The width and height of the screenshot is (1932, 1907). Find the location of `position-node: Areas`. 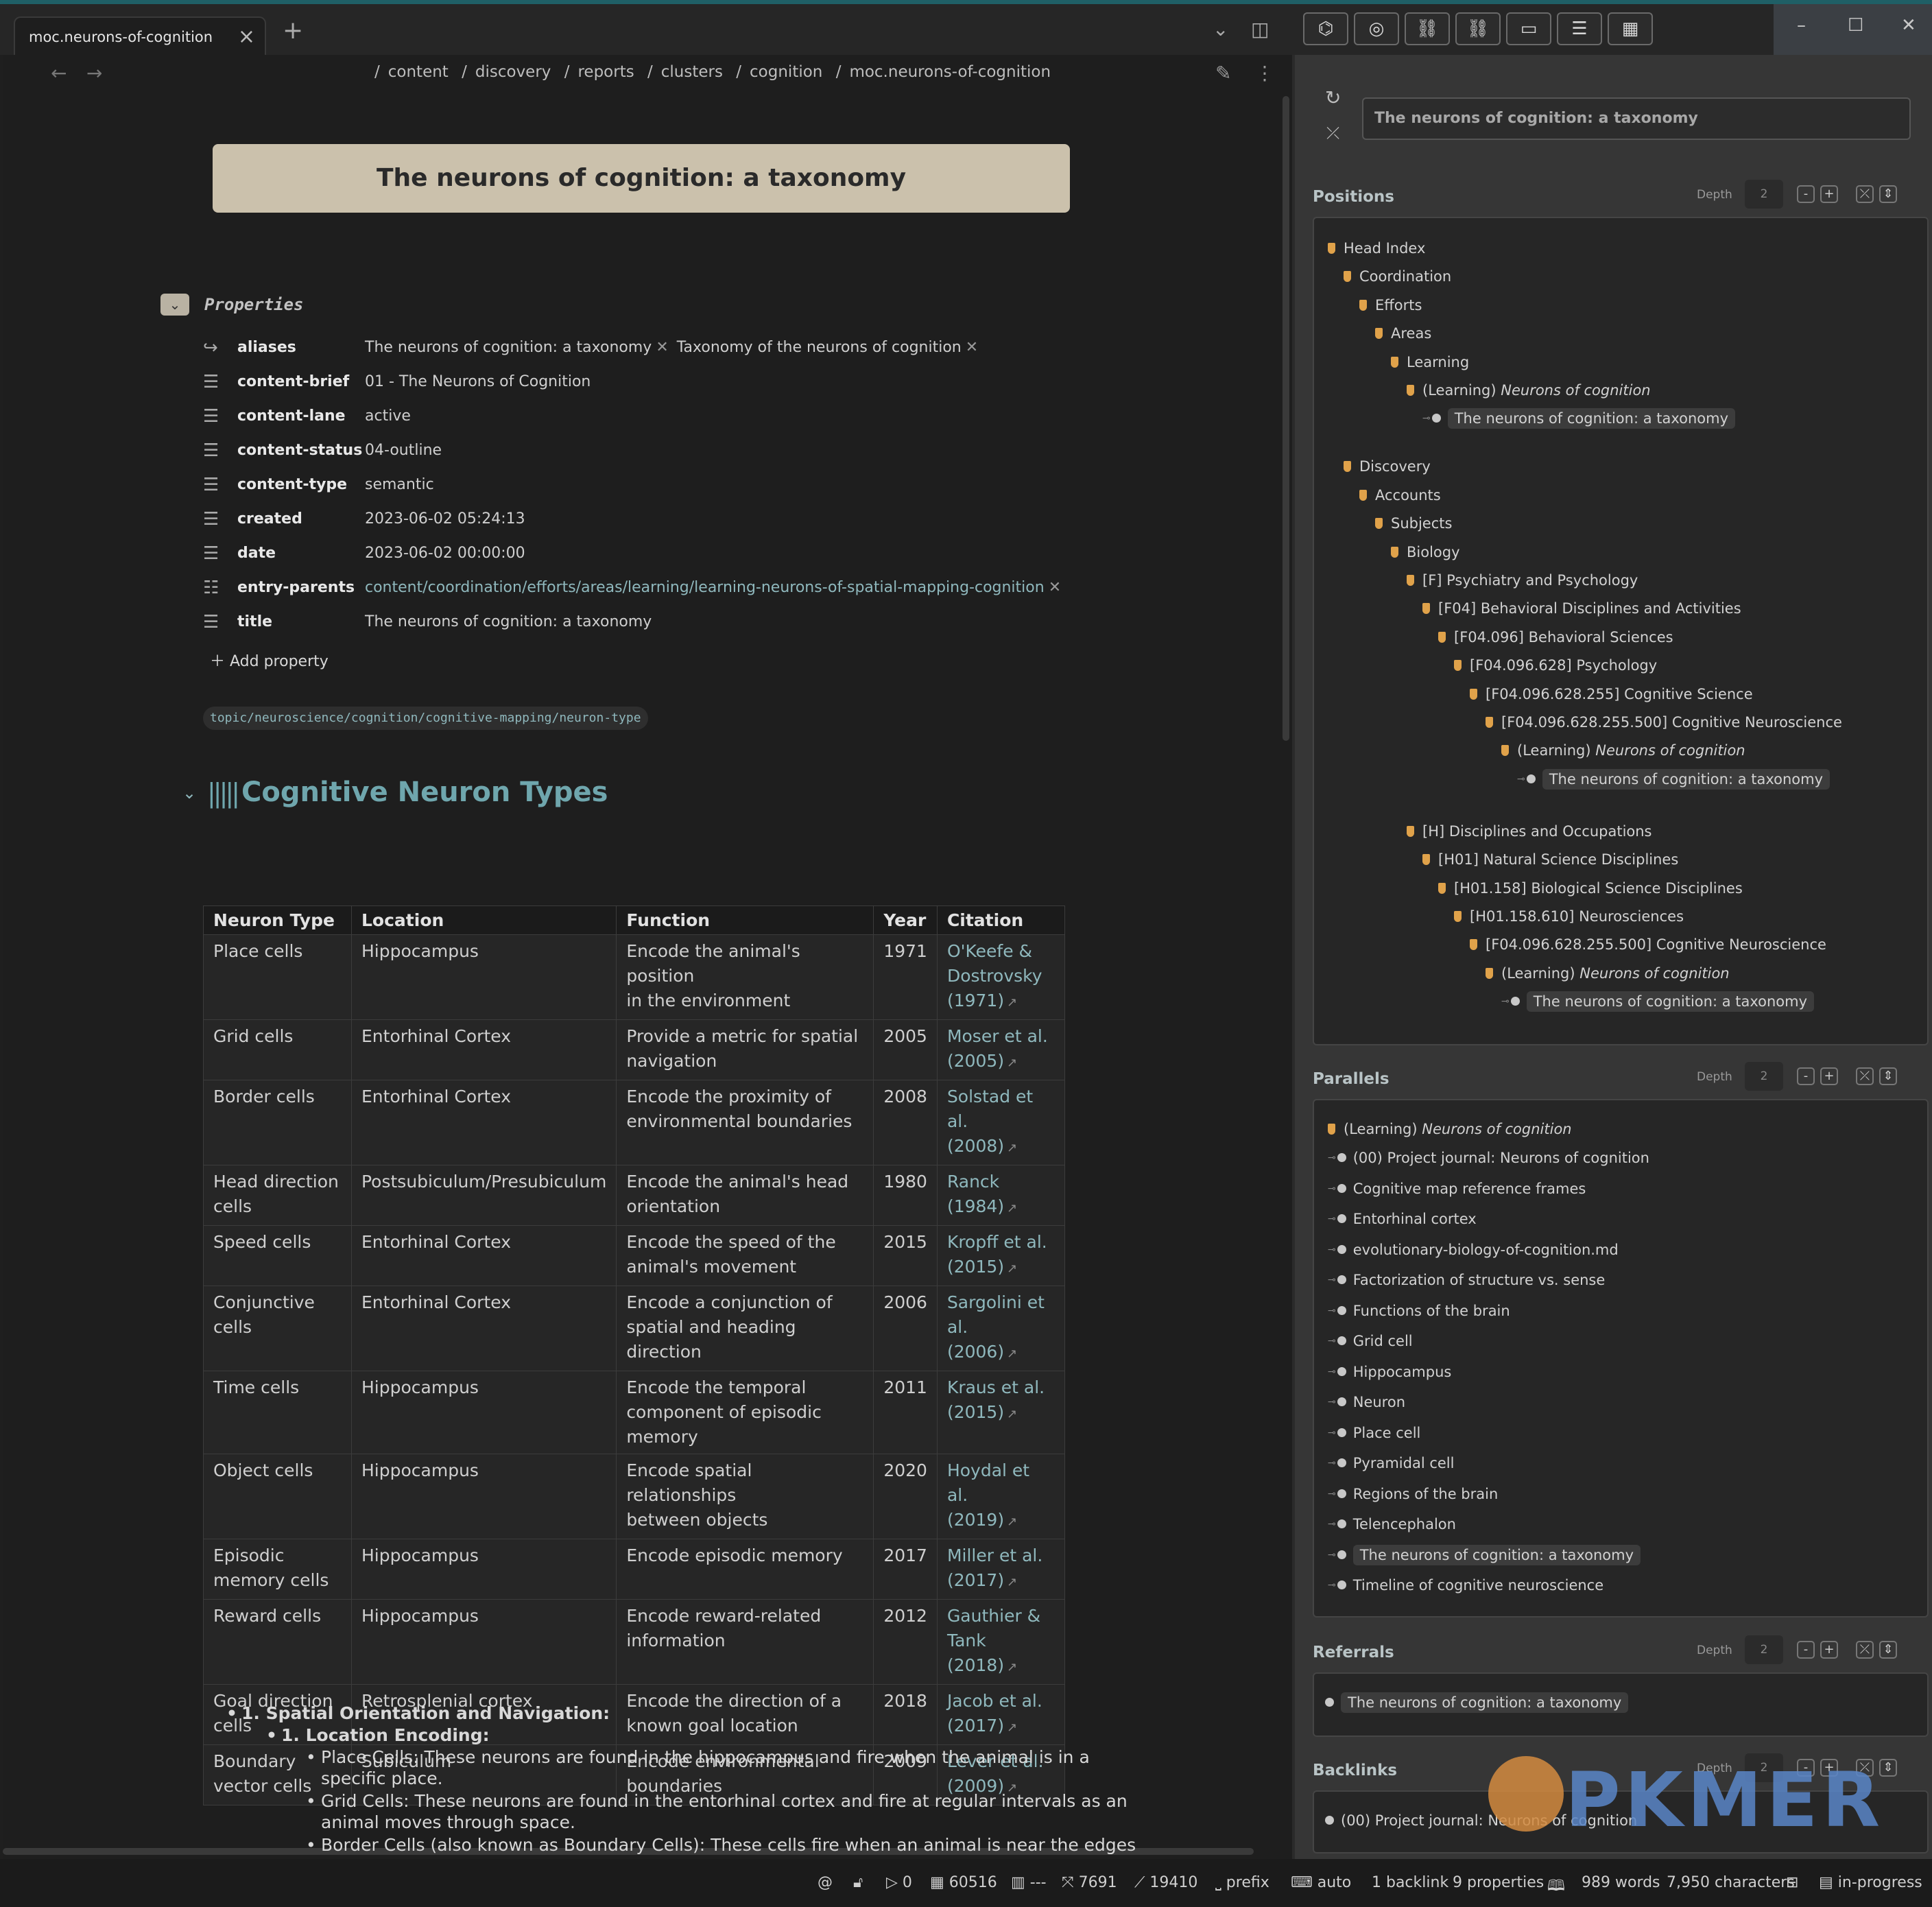

position-node: Areas is located at coordinates (1403, 333).